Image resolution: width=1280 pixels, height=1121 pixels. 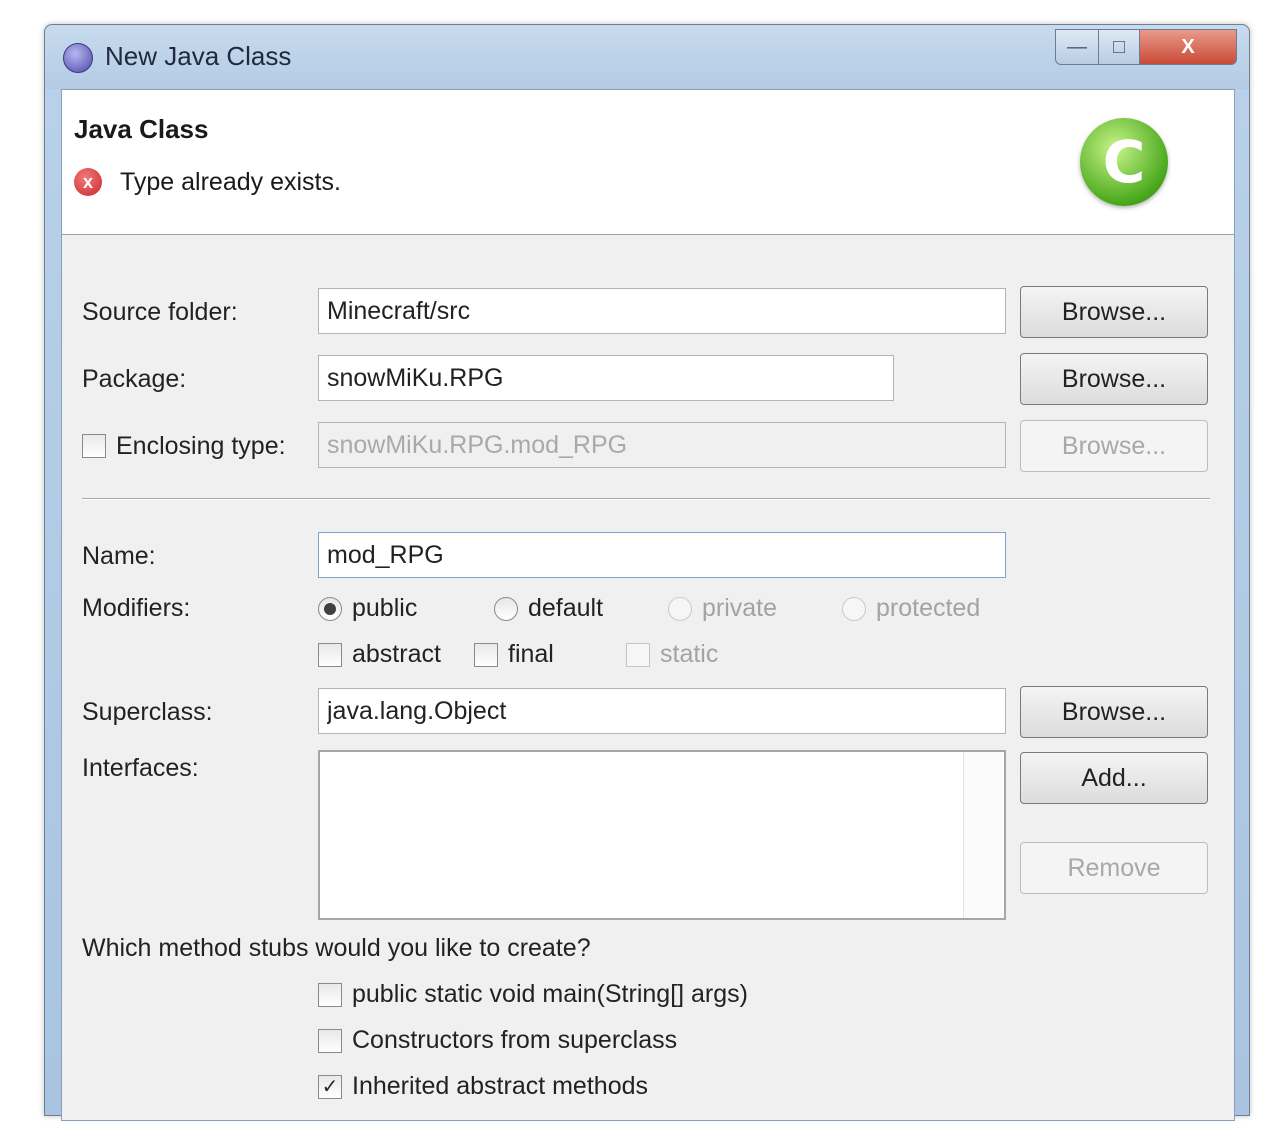 I want to click on source-folder-label: Source folder:, so click(x=160, y=312).